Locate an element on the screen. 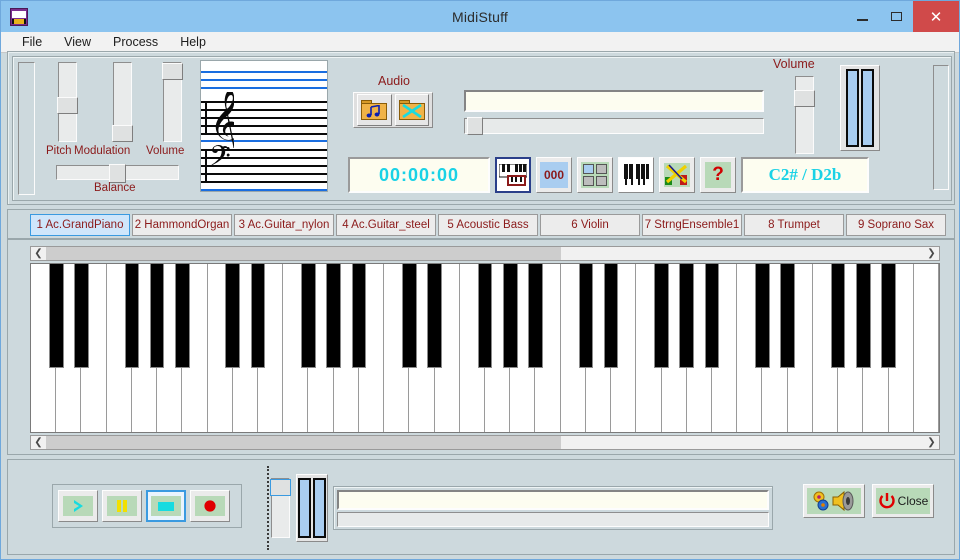  piano-keys-icon is located at coordinates (513, 175).